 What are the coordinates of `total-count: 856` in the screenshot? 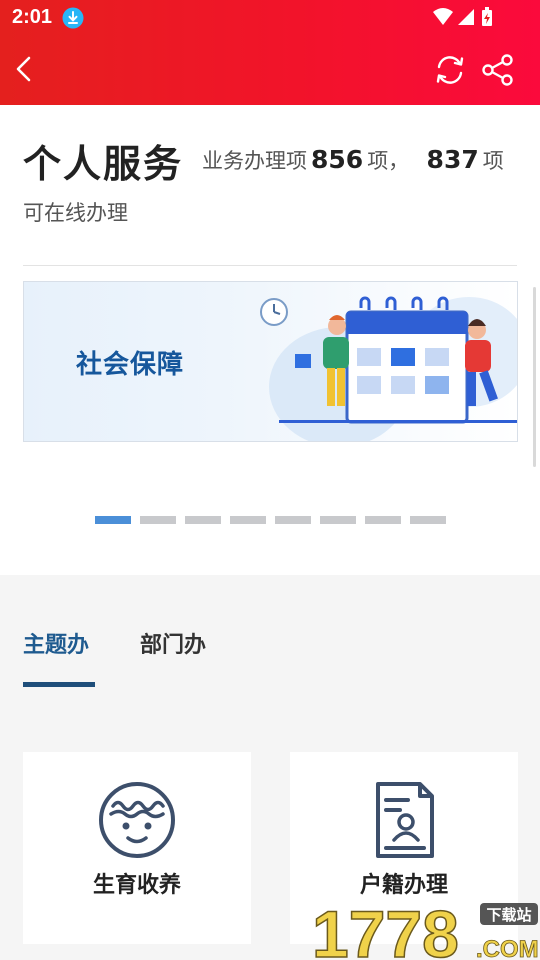 It's located at (337, 159).